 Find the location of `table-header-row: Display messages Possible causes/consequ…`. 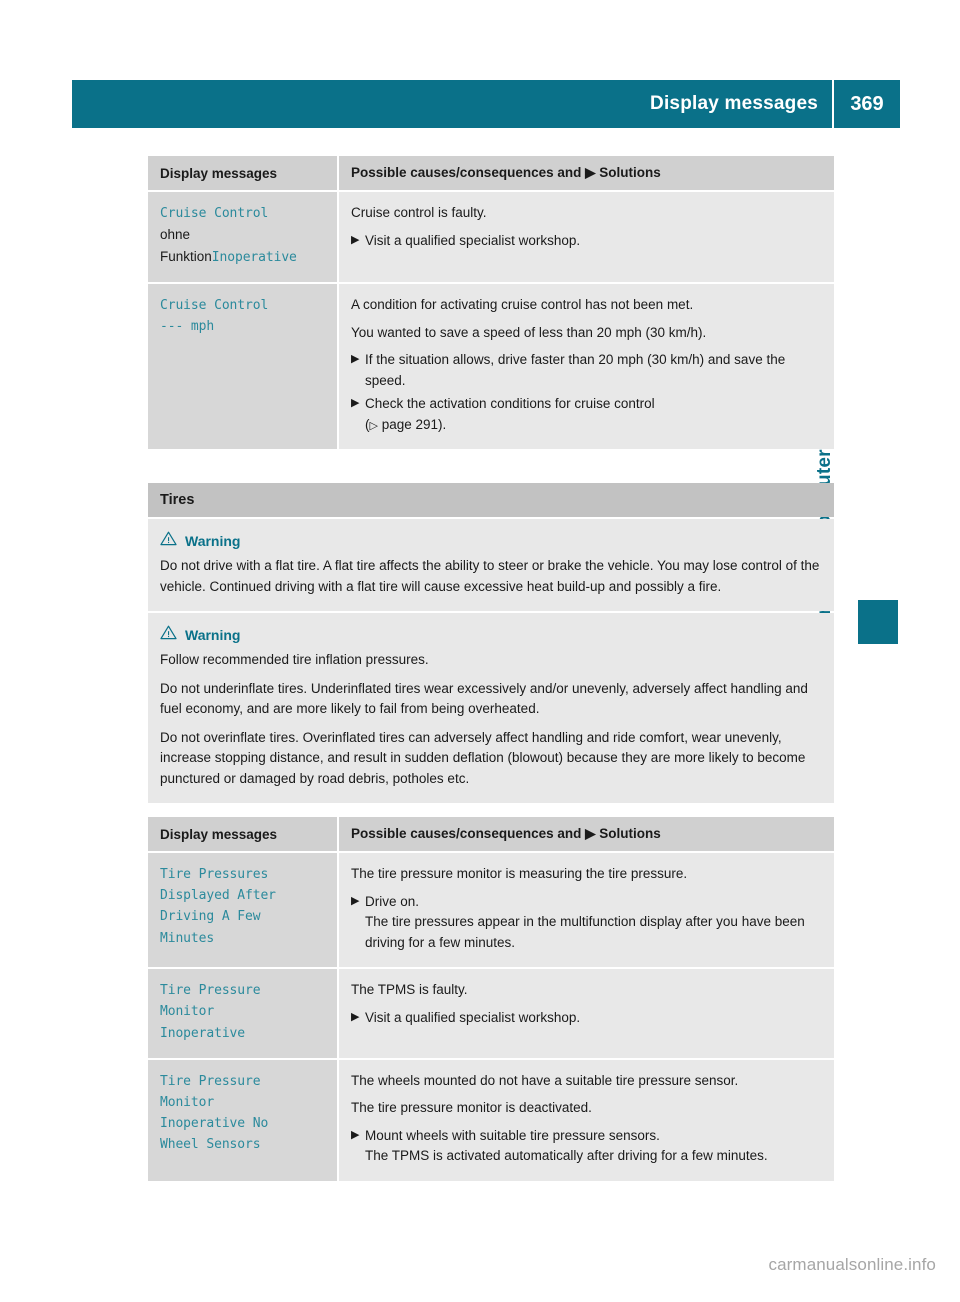

table-header-row: Display messages Possible causes/consequ… is located at coordinates (491, 835).